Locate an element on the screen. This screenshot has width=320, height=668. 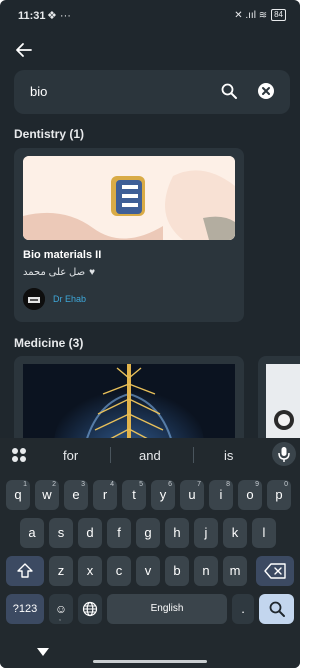
key-hint: 8 is located at coordinates (228, 484).